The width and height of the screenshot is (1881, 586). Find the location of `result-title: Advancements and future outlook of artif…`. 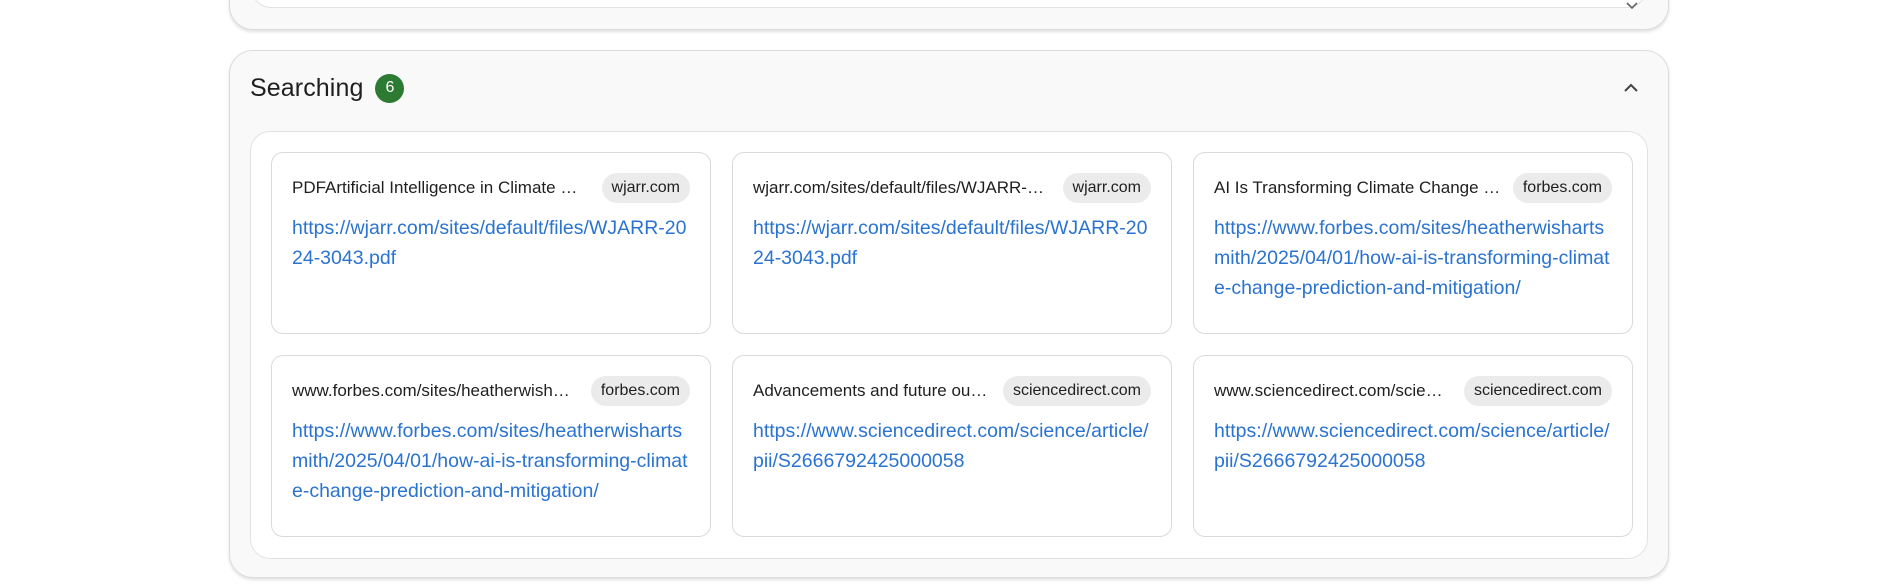

result-title: Advancements and future outlook of artif… is located at coordinates (872, 390).